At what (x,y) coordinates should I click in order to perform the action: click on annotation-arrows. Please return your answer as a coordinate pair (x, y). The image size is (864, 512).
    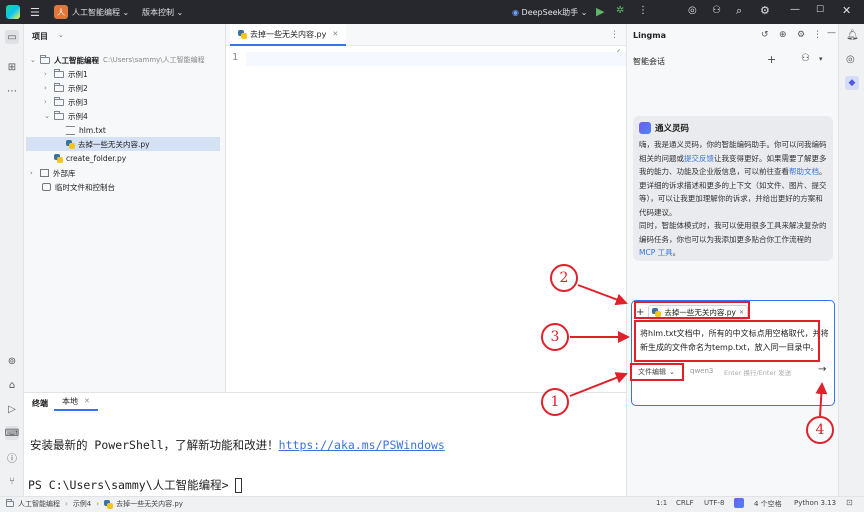
    Looking at the image, I should click on (698, 350).